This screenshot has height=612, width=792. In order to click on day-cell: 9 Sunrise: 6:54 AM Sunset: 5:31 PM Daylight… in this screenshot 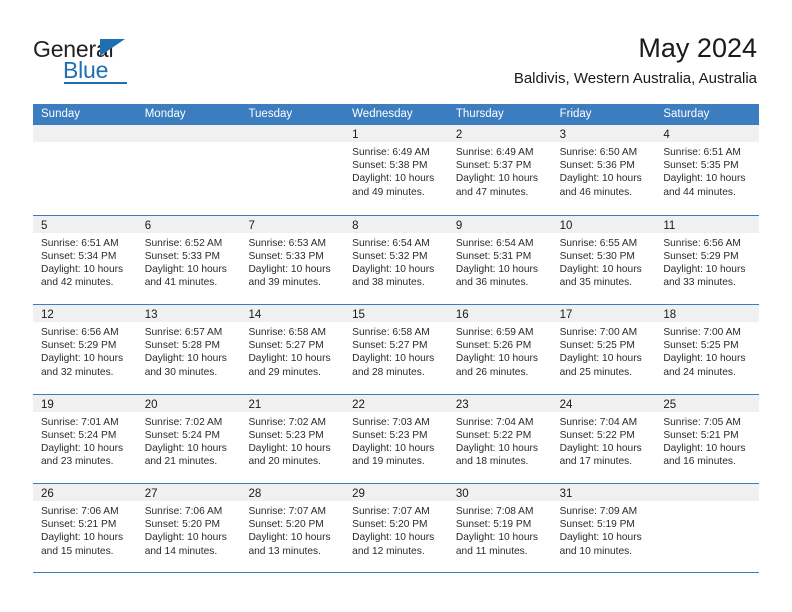, I will do `click(499, 259)`.